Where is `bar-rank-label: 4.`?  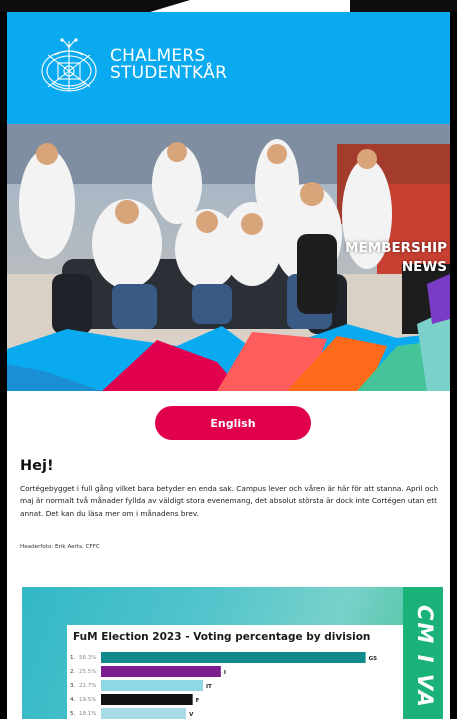 bar-rank-label: 4. is located at coordinates (72, 700).